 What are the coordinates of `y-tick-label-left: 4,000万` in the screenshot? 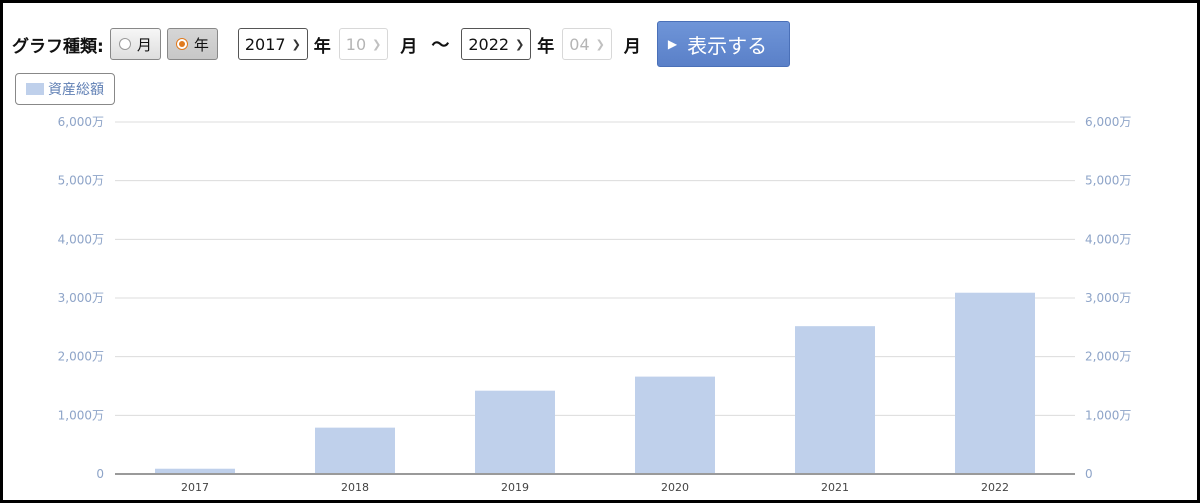 It's located at (81, 239).